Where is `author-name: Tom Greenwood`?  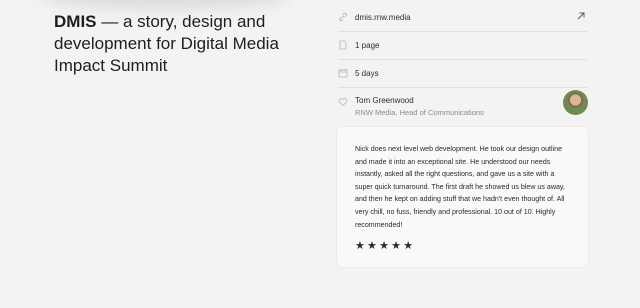 author-name: Tom Greenwood is located at coordinates (384, 100).